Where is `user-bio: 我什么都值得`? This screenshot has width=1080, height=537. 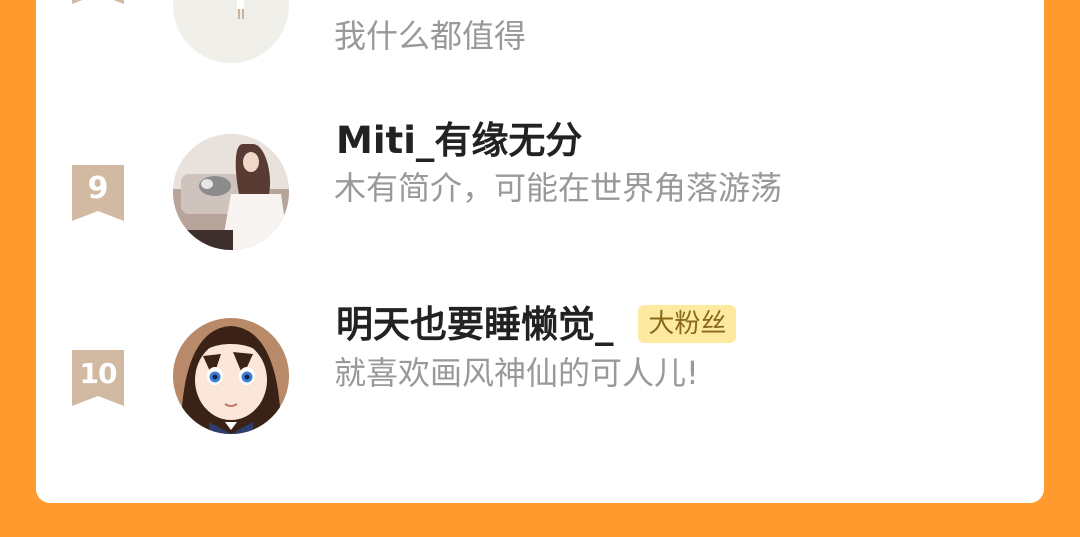 user-bio: 我什么都值得 is located at coordinates (430, 36).